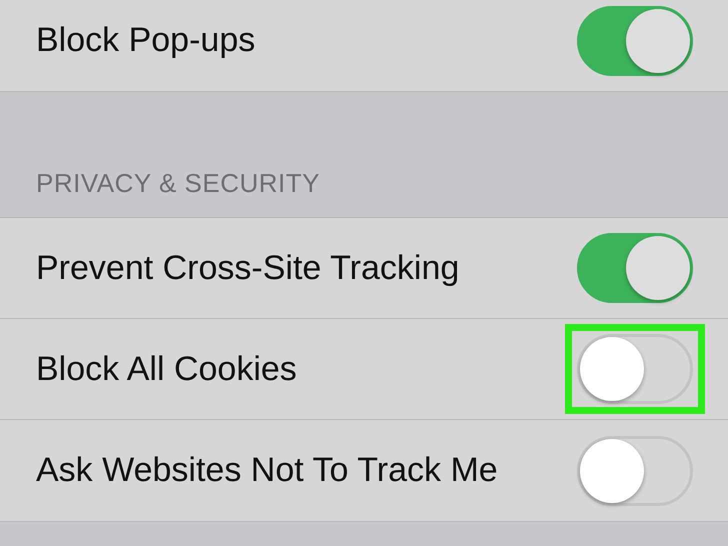 This screenshot has width=728, height=546. Describe the element at coordinates (267, 470) in the screenshot. I see `row-label: Ask Websites Not To Track Me` at that location.